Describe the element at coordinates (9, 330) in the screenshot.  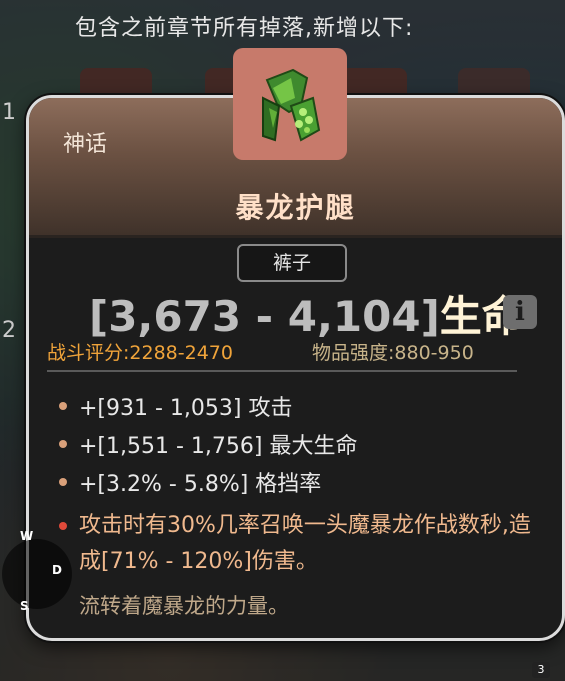
I see `side-number: 2` at that location.